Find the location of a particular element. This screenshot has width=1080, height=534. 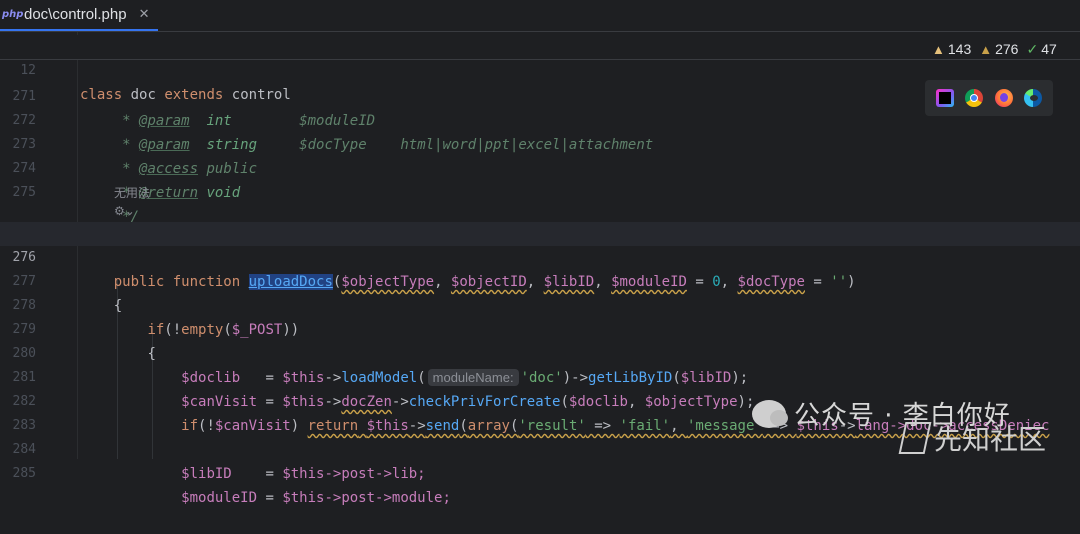

xianzhi-watermark: 先知社区 is located at coordinates (972, 438).